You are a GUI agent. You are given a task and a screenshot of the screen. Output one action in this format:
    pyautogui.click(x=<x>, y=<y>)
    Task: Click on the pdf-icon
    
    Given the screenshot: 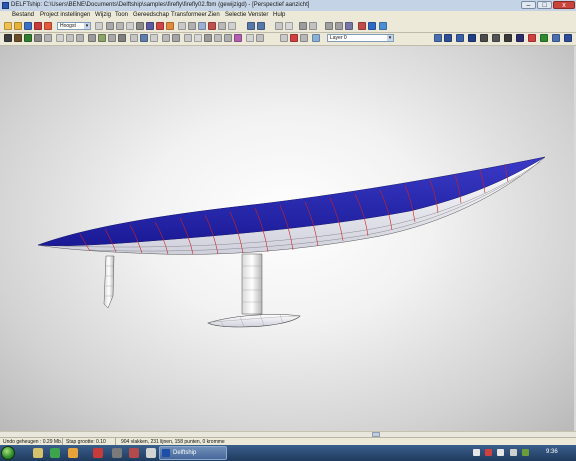 What is the action you would take?
    pyautogui.click(x=98, y=453)
    